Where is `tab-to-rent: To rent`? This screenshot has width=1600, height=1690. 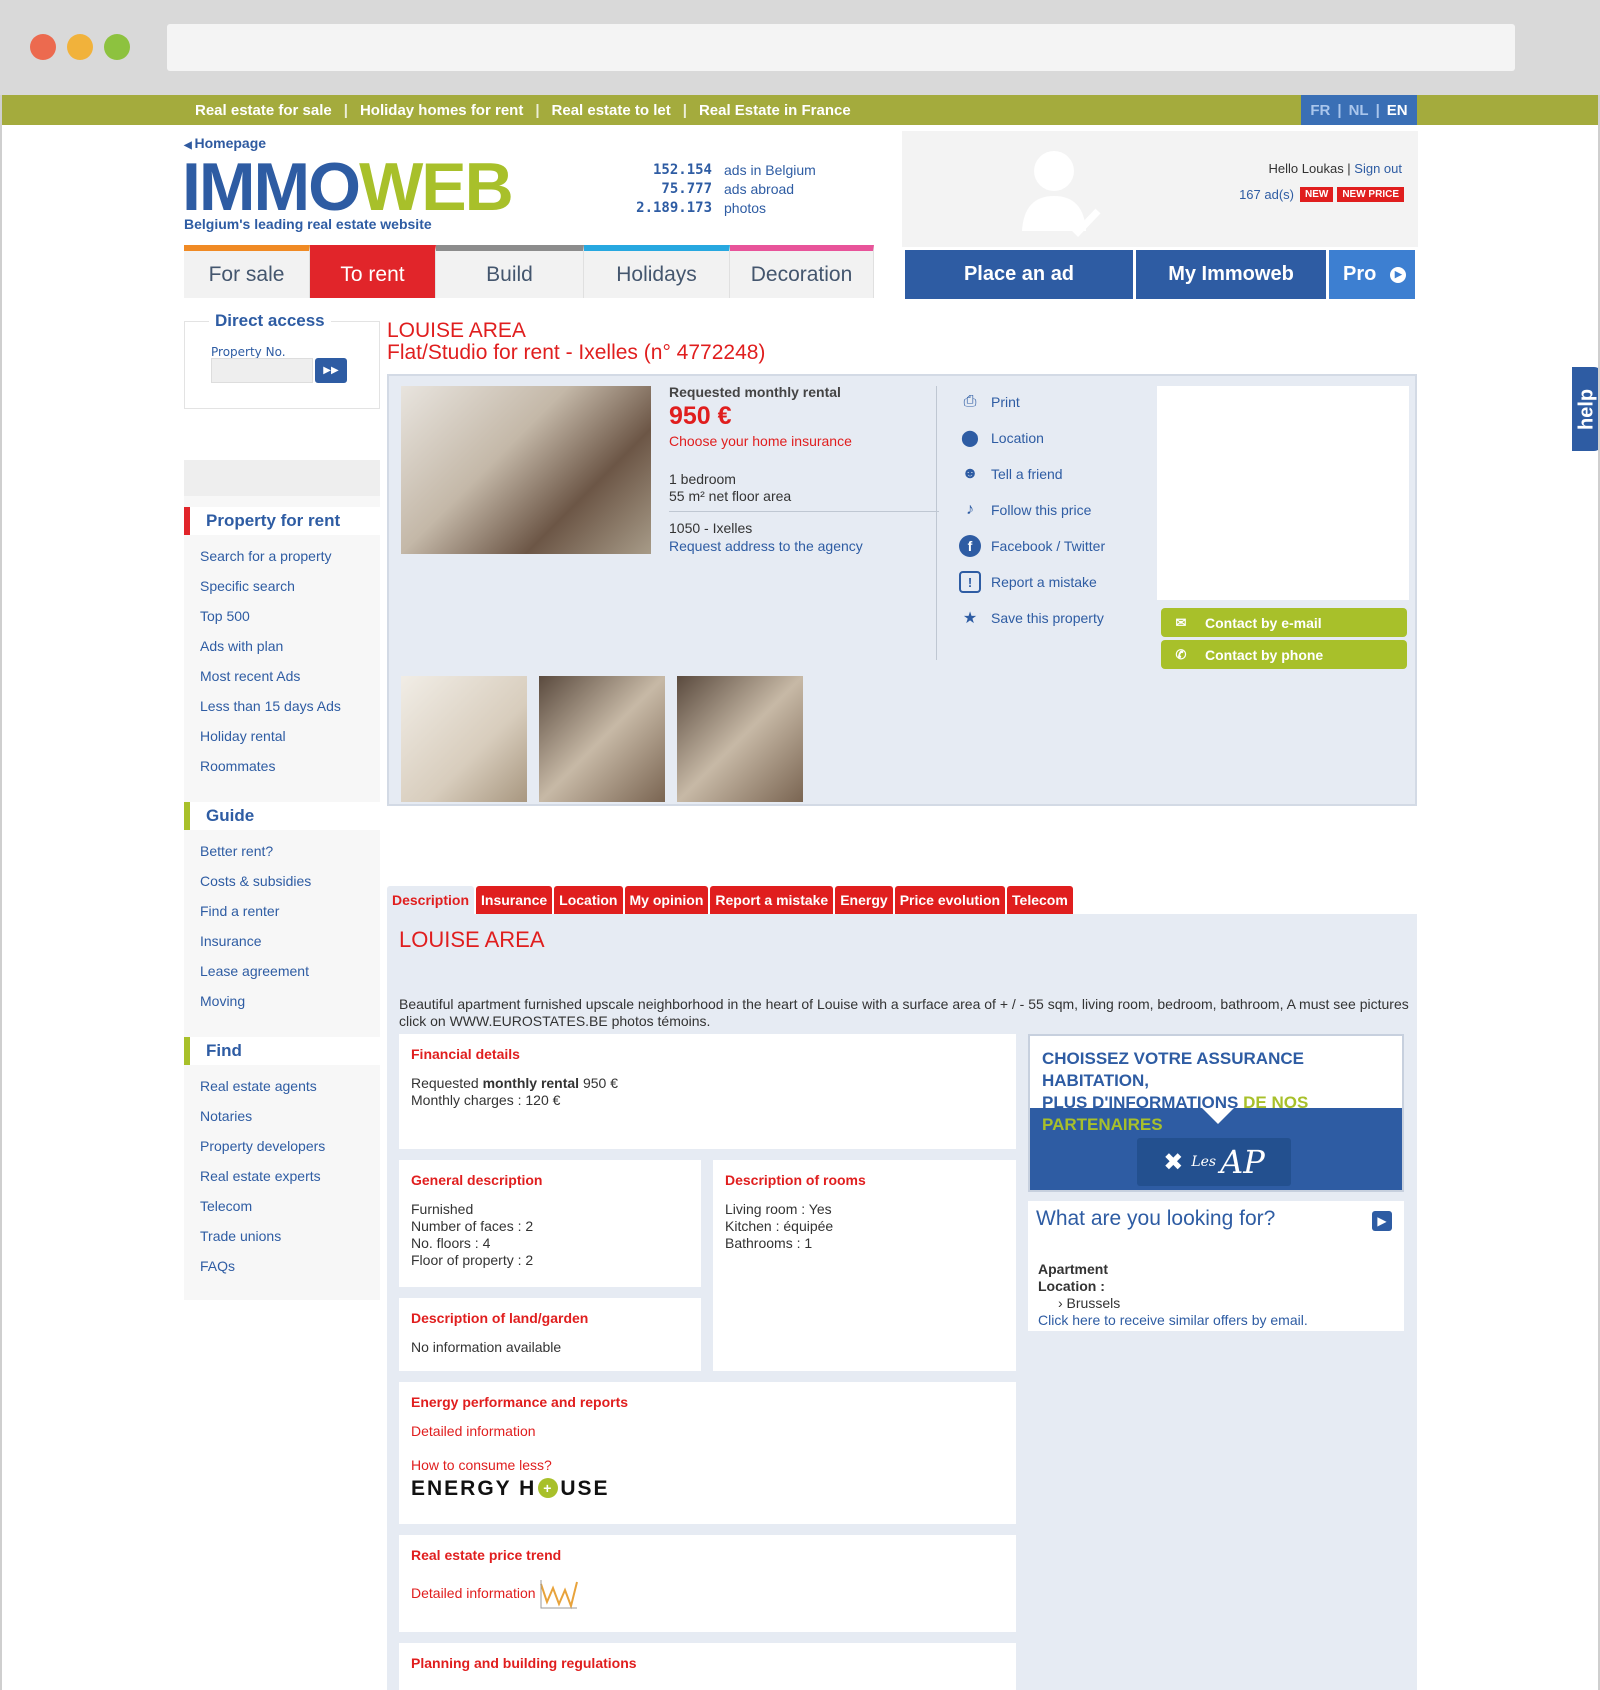 tab-to-rent: To rent is located at coordinates (373, 271).